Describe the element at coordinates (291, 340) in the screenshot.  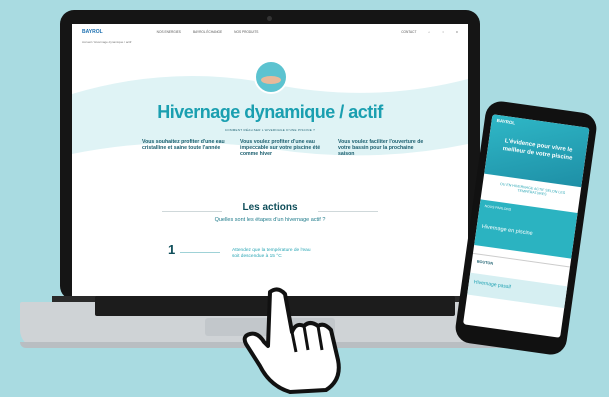
I see `hand-pointer-icon` at that location.